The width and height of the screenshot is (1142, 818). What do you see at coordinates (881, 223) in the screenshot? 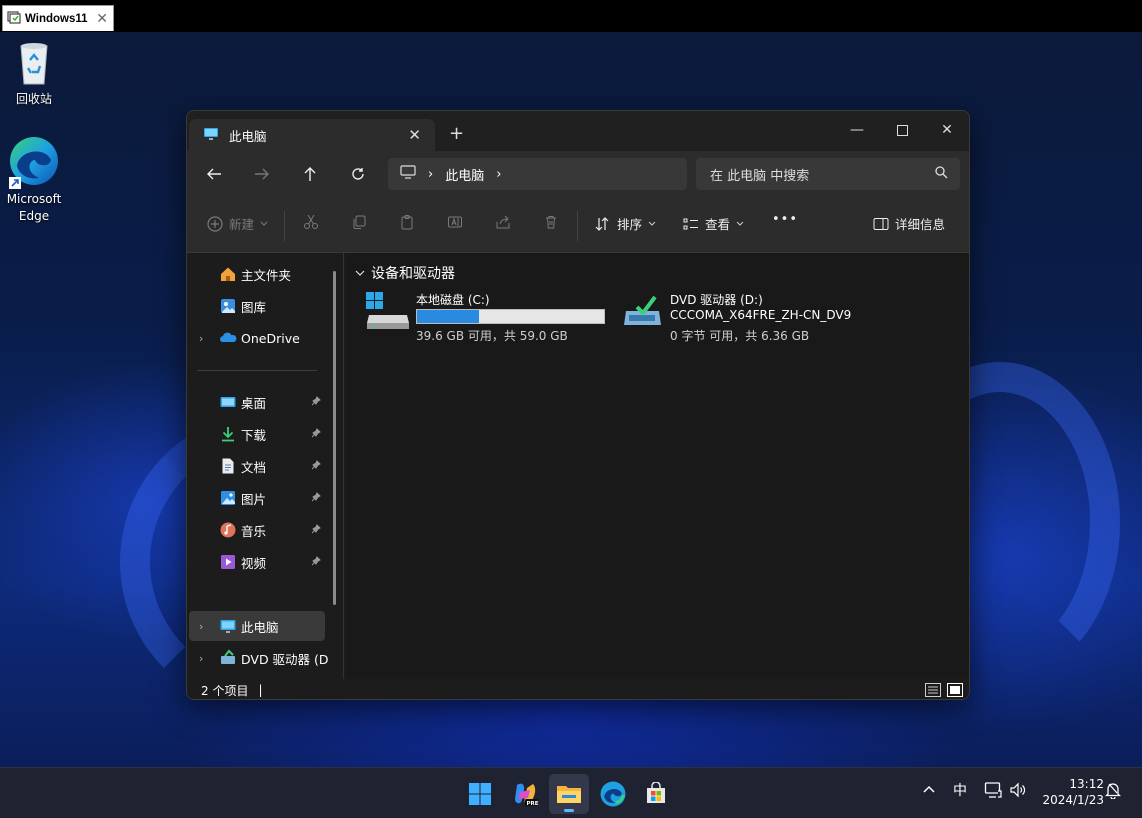
I see `details-pane-icon` at bounding box center [881, 223].